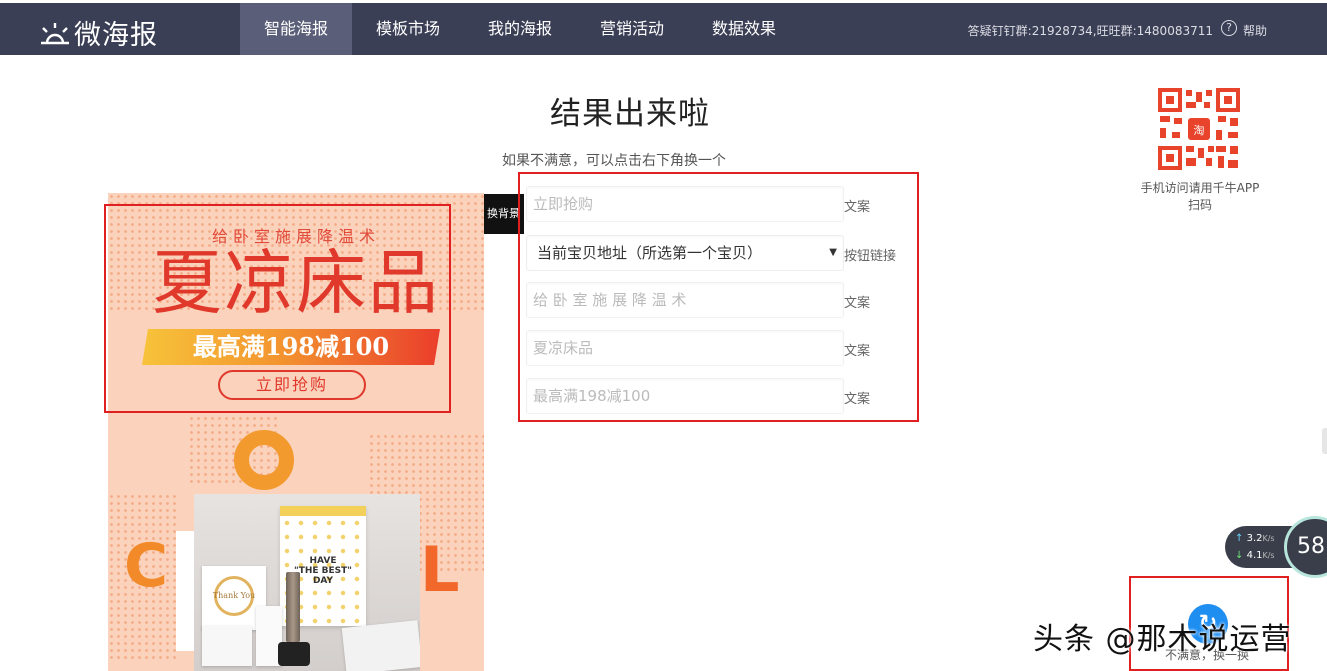 The image size is (1327, 671). I want to click on upload-arrow-icon: ↑, so click(1239, 538).